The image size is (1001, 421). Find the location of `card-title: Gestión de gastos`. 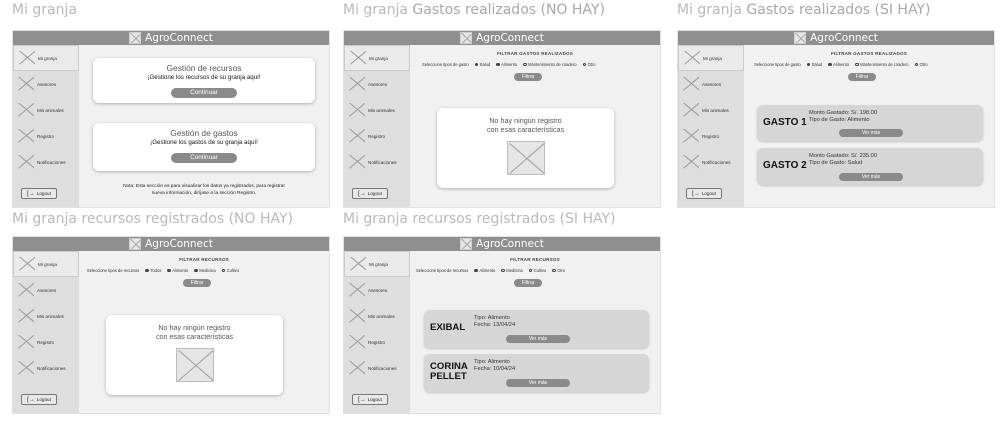

card-title: Gestión de gastos is located at coordinates (204, 133).